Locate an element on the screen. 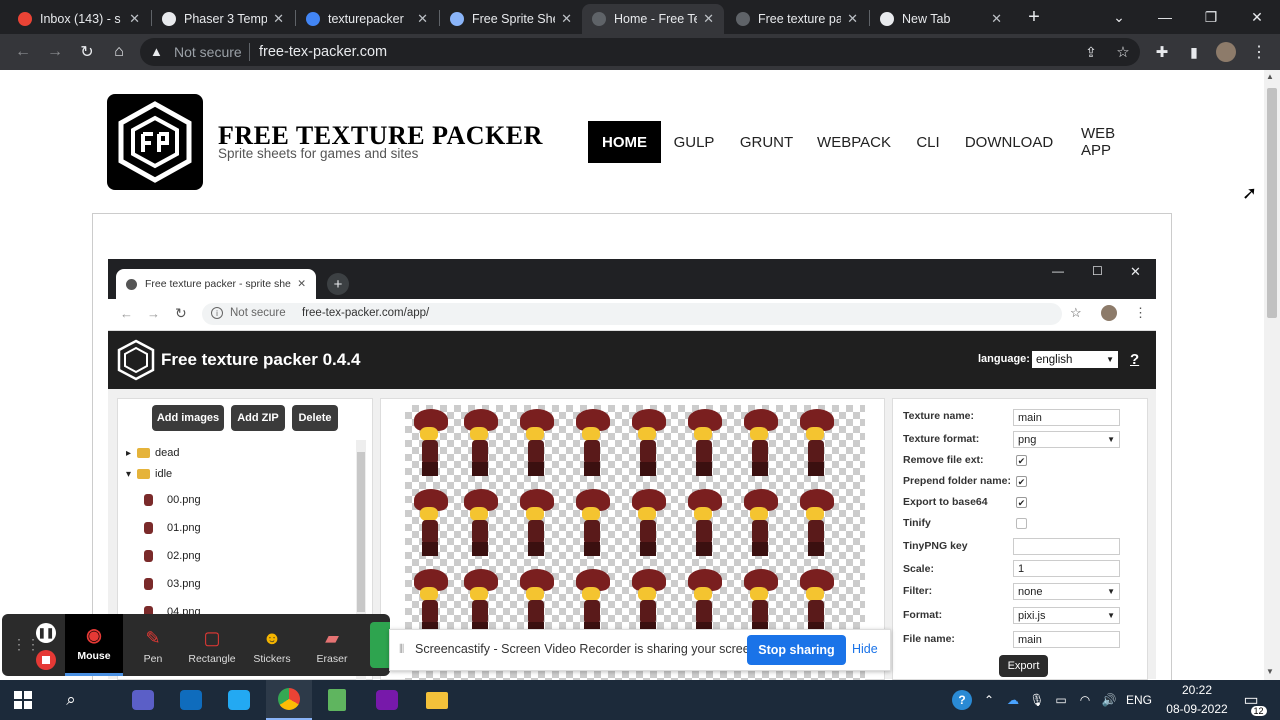  browser-tab: New Tab ✕ is located at coordinates (941, 19).